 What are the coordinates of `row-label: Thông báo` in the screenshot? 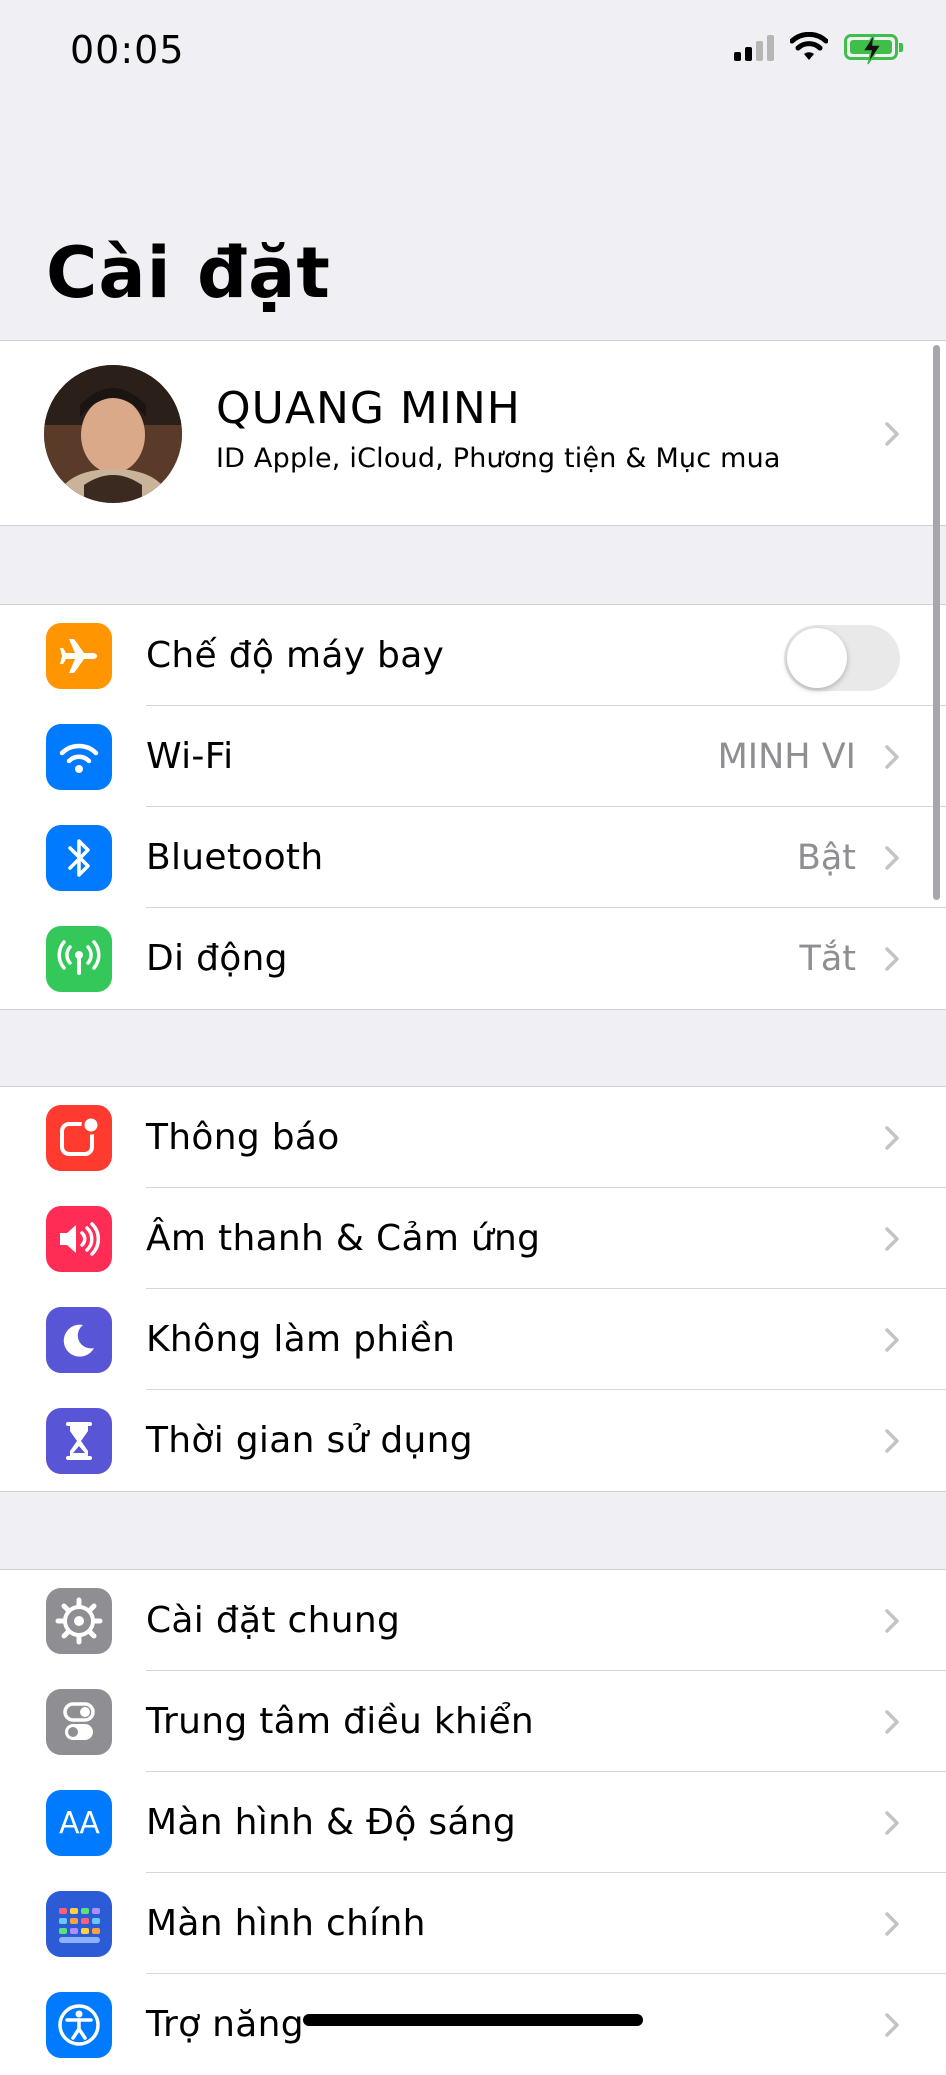 It's located at (243, 1137).